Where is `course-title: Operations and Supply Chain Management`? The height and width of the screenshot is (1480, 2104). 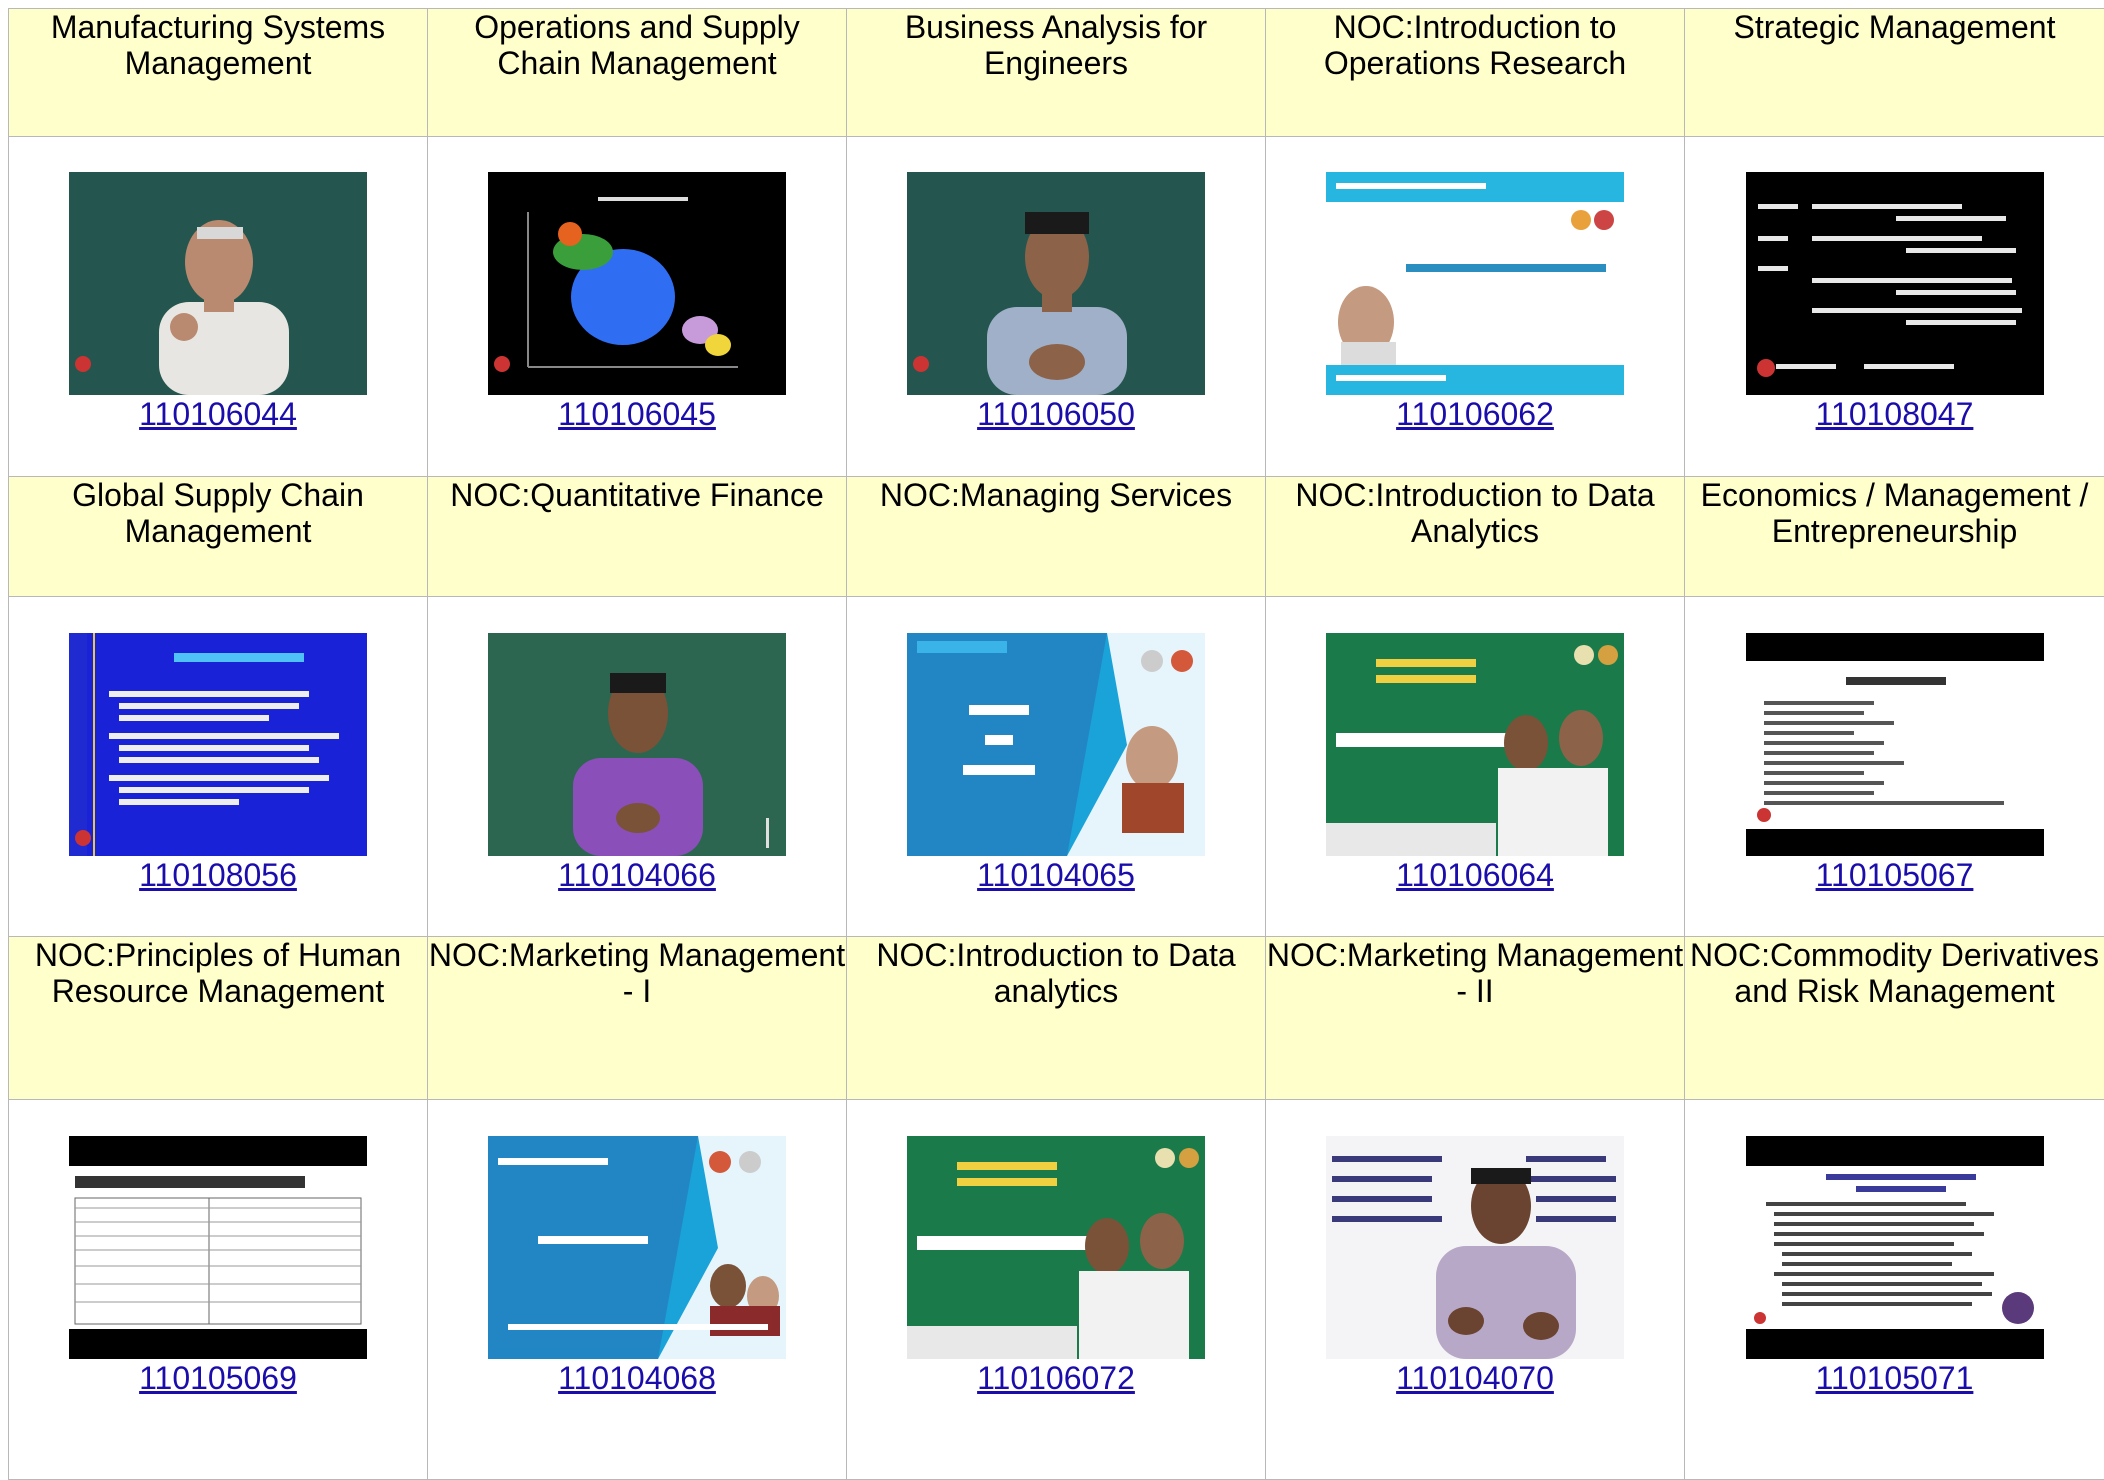 course-title: Operations and Supply Chain Management is located at coordinates (637, 73).